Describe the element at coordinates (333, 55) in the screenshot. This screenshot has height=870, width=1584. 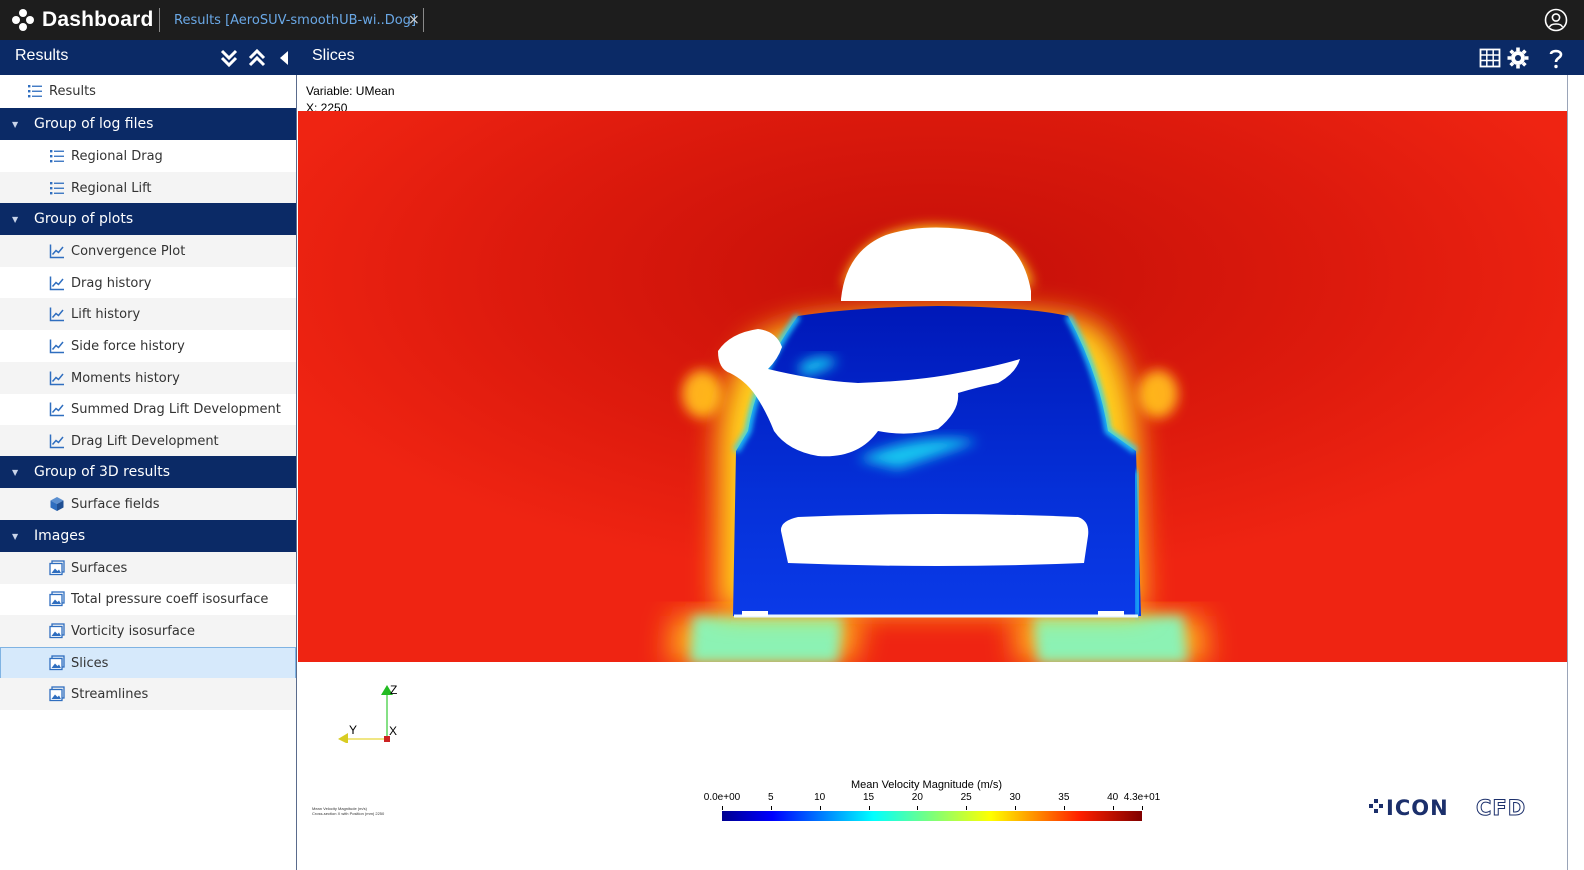
I see `main-panel-title: Slices` at that location.